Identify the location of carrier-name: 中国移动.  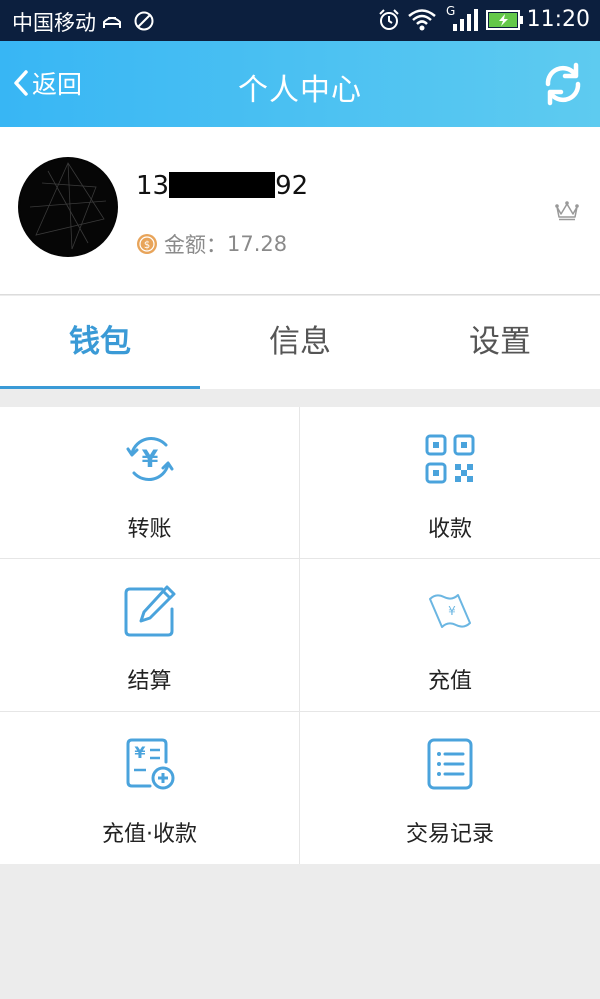
(54, 23).